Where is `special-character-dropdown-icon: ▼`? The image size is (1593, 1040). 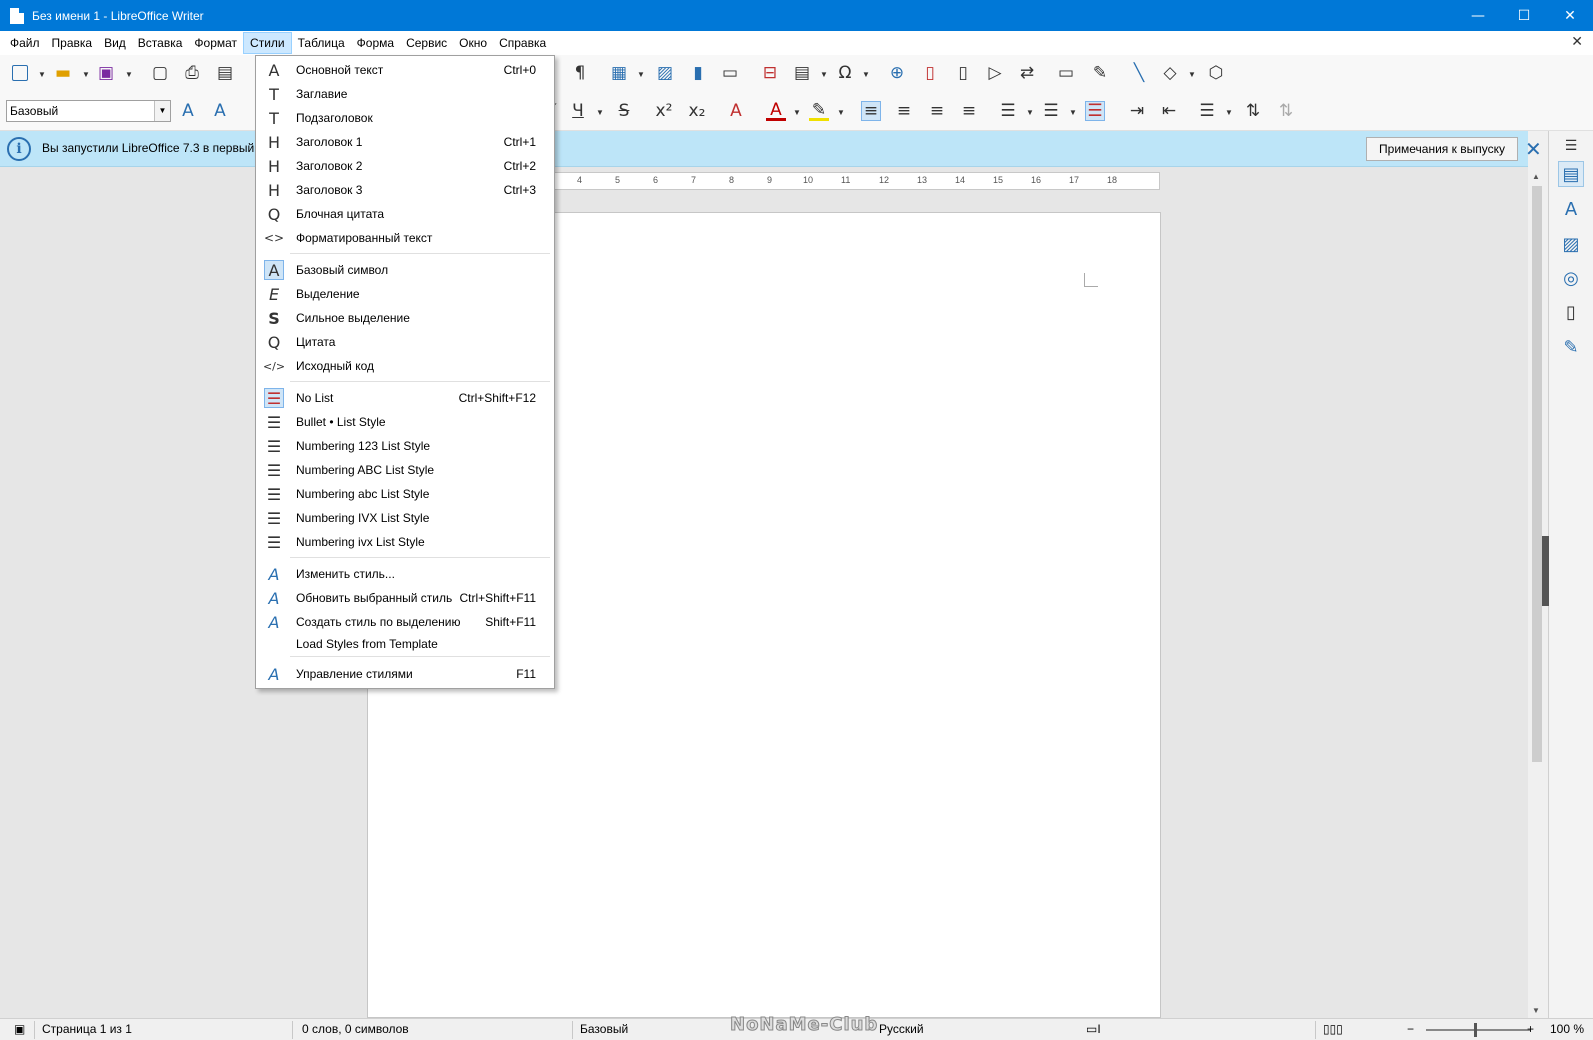 special-character-dropdown-icon: ▼ is located at coordinates (866, 74).